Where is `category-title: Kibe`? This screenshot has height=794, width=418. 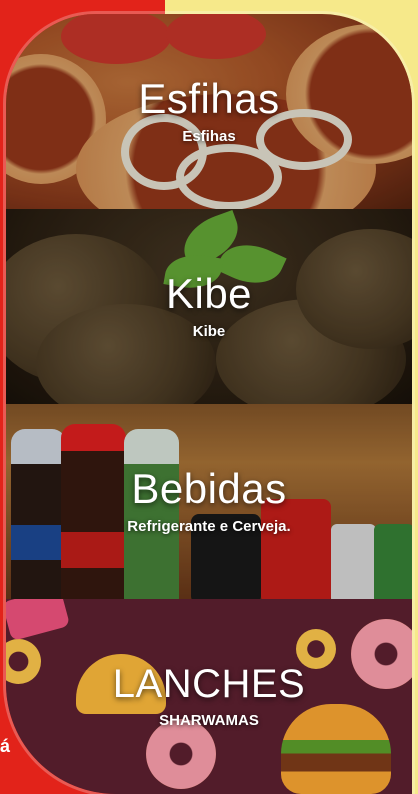 category-title: Kibe is located at coordinates (209, 293).